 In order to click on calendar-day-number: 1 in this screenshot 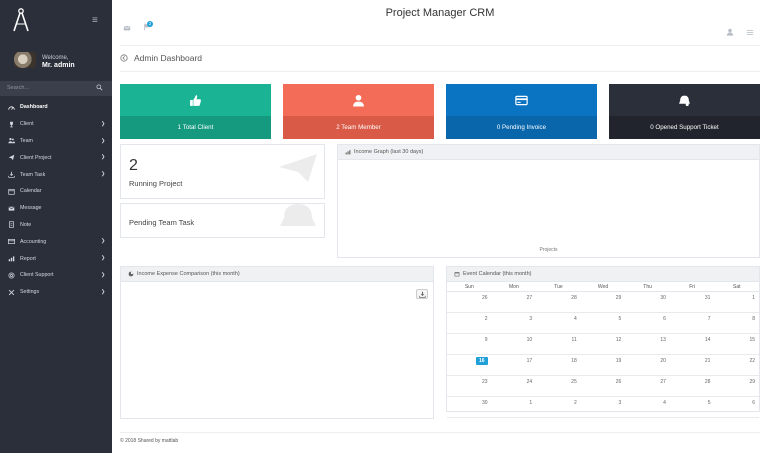, I will do `click(754, 298)`.